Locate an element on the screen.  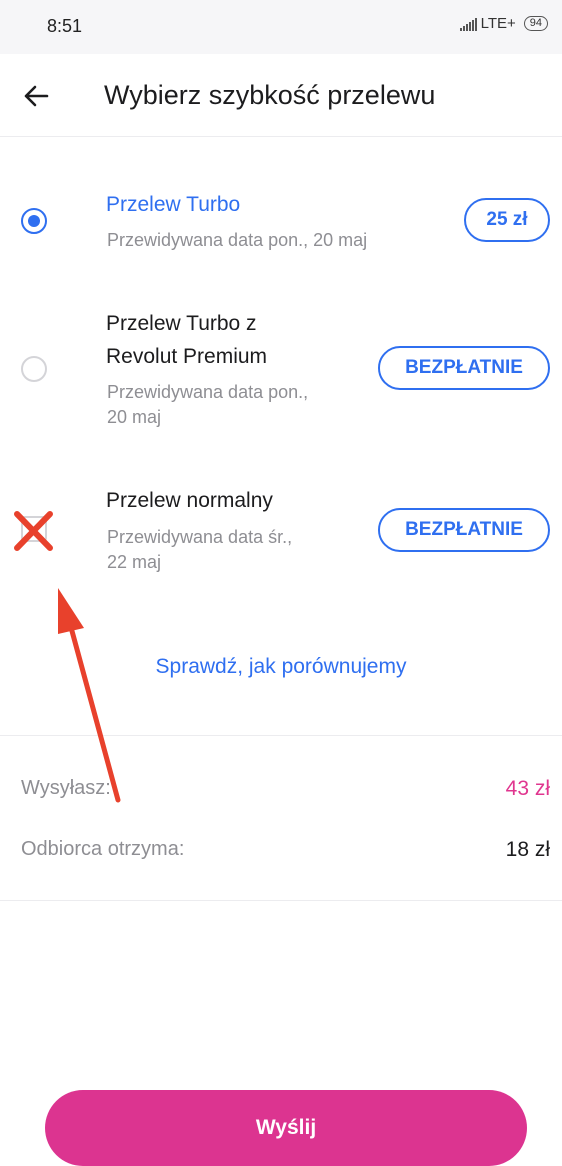
signal-icon is located at coordinates (468, 24).